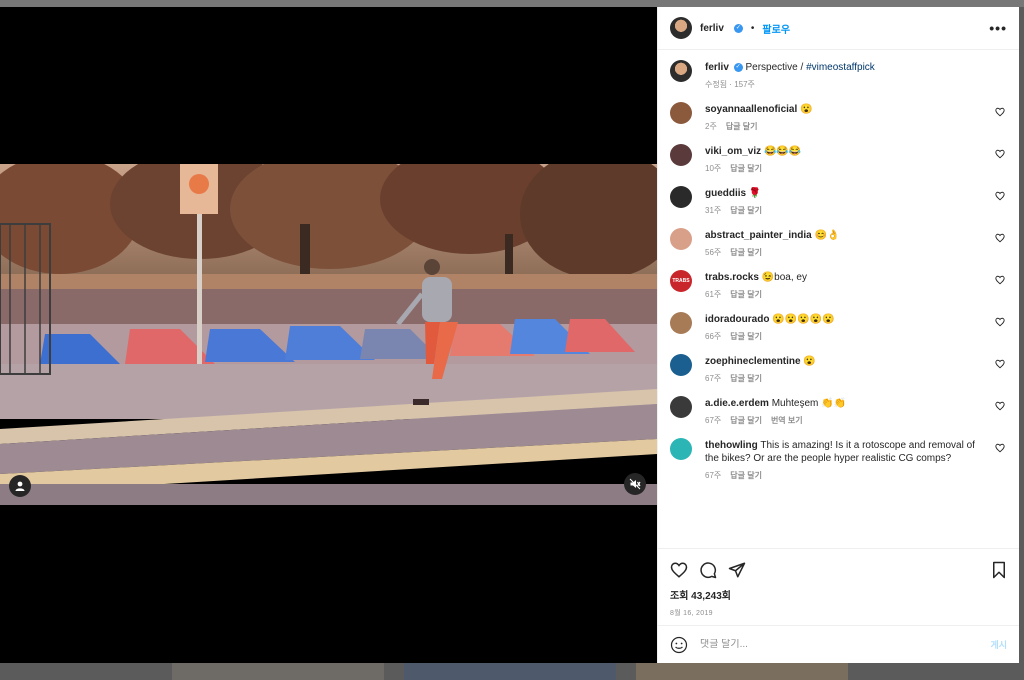 Image resolution: width=1024 pixels, height=680 pixels. I want to click on author-username: ferliv, so click(712, 28).